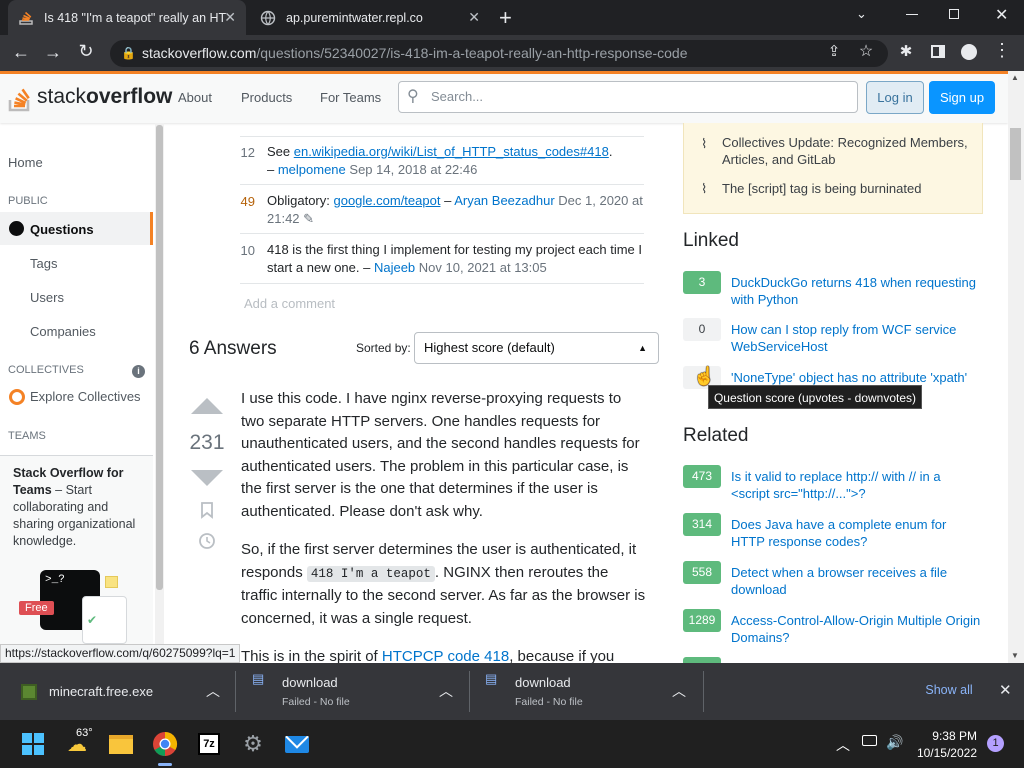 This screenshot has height=768, width=1024. I want to click on nav-for-teams: For Teams, so click(350, 97).